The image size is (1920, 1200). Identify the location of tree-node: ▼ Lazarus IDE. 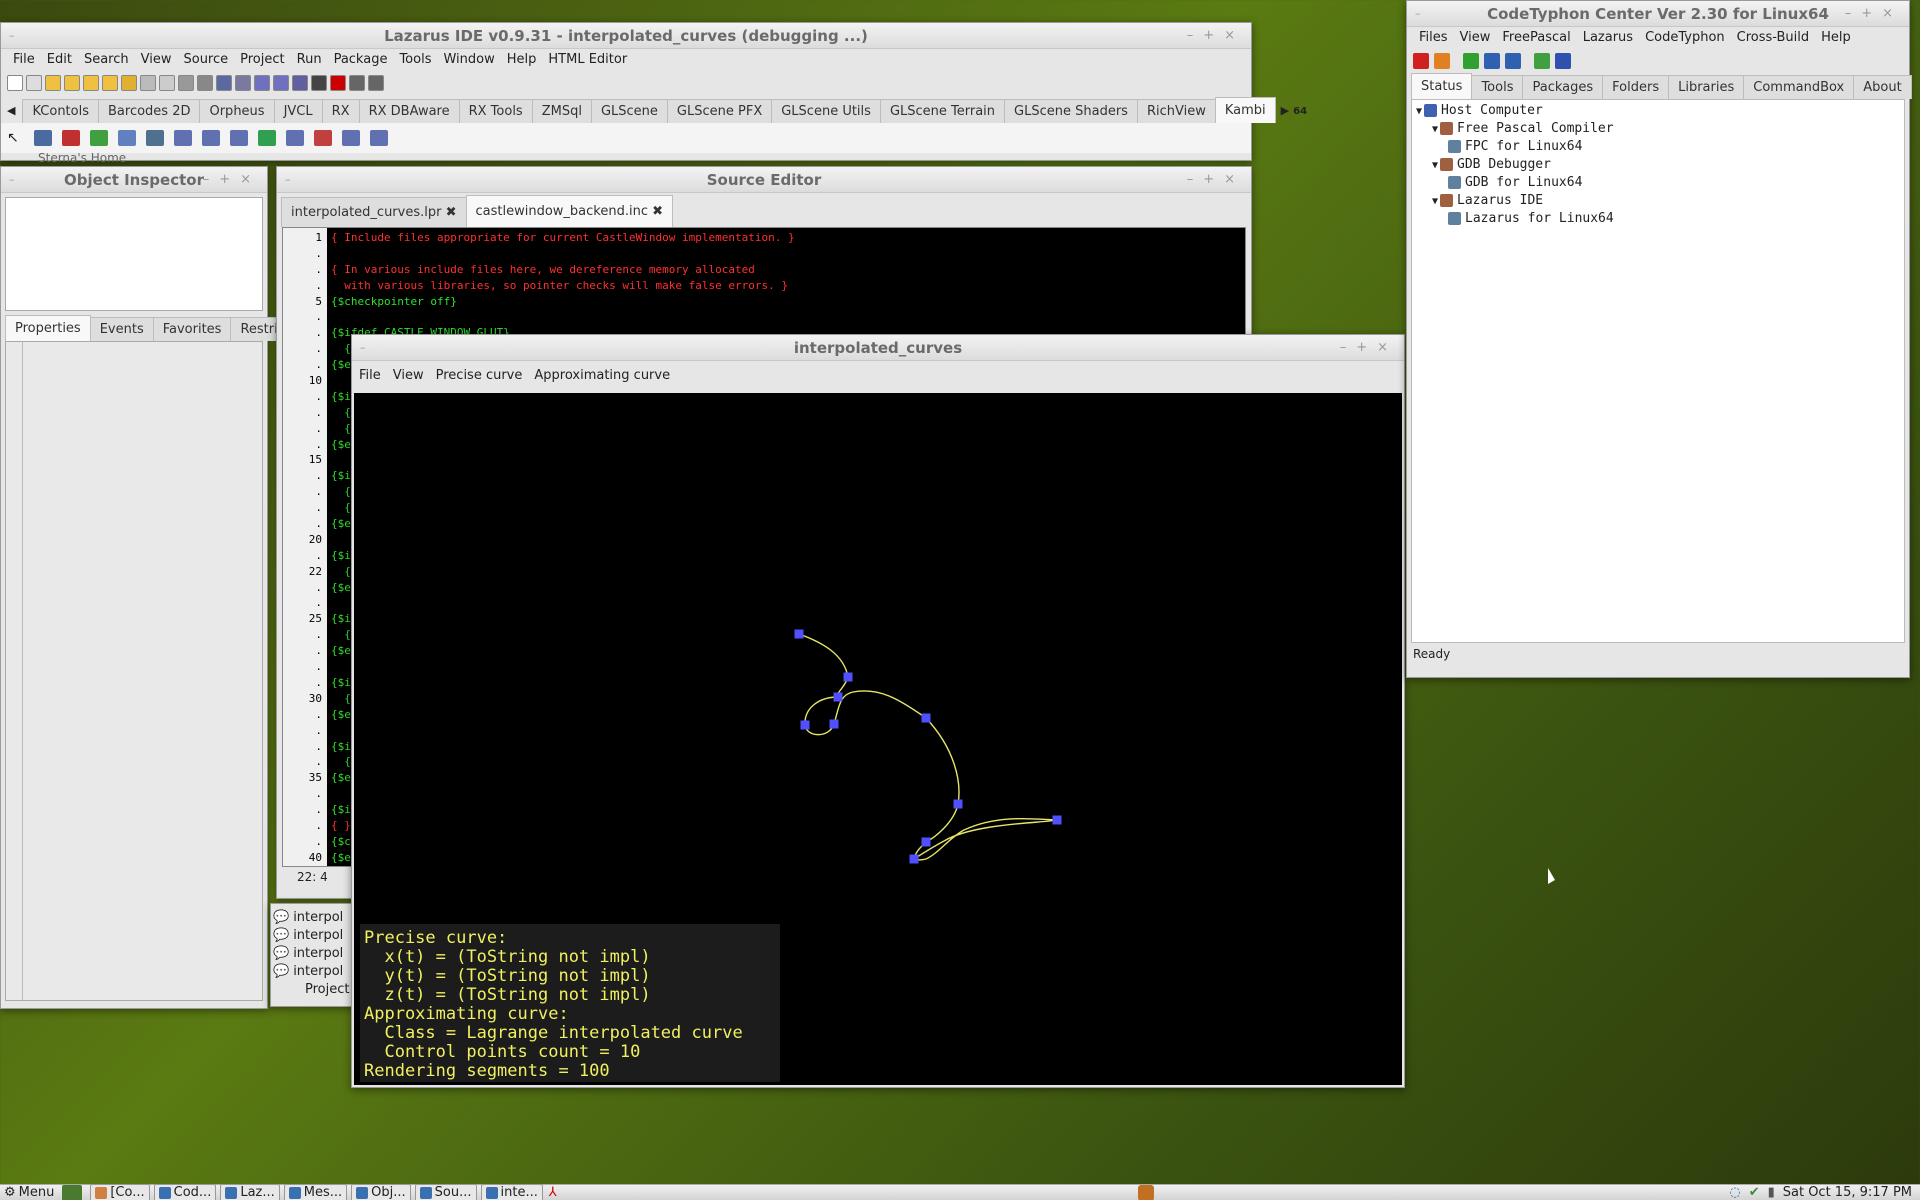
(1658, 201).